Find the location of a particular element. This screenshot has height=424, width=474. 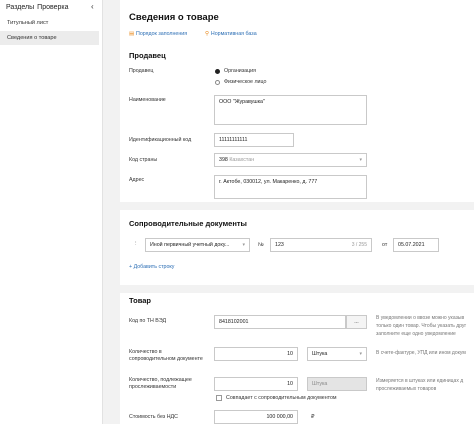

cost-field: 100 000,00 is located at coordinates (256, 417).